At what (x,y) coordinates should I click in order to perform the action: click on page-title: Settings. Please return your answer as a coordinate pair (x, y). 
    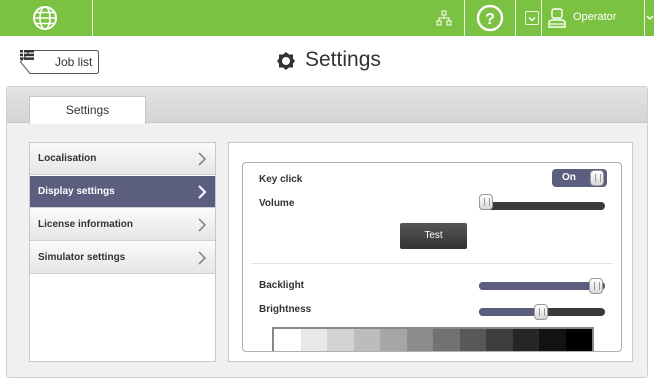
    Looking at the image, I should click on (343, 59).